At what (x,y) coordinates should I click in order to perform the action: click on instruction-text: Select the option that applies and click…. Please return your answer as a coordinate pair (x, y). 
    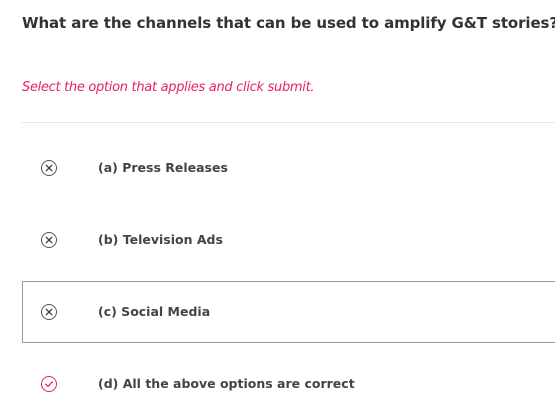
    Looking at the image, I should click on (168, 87).